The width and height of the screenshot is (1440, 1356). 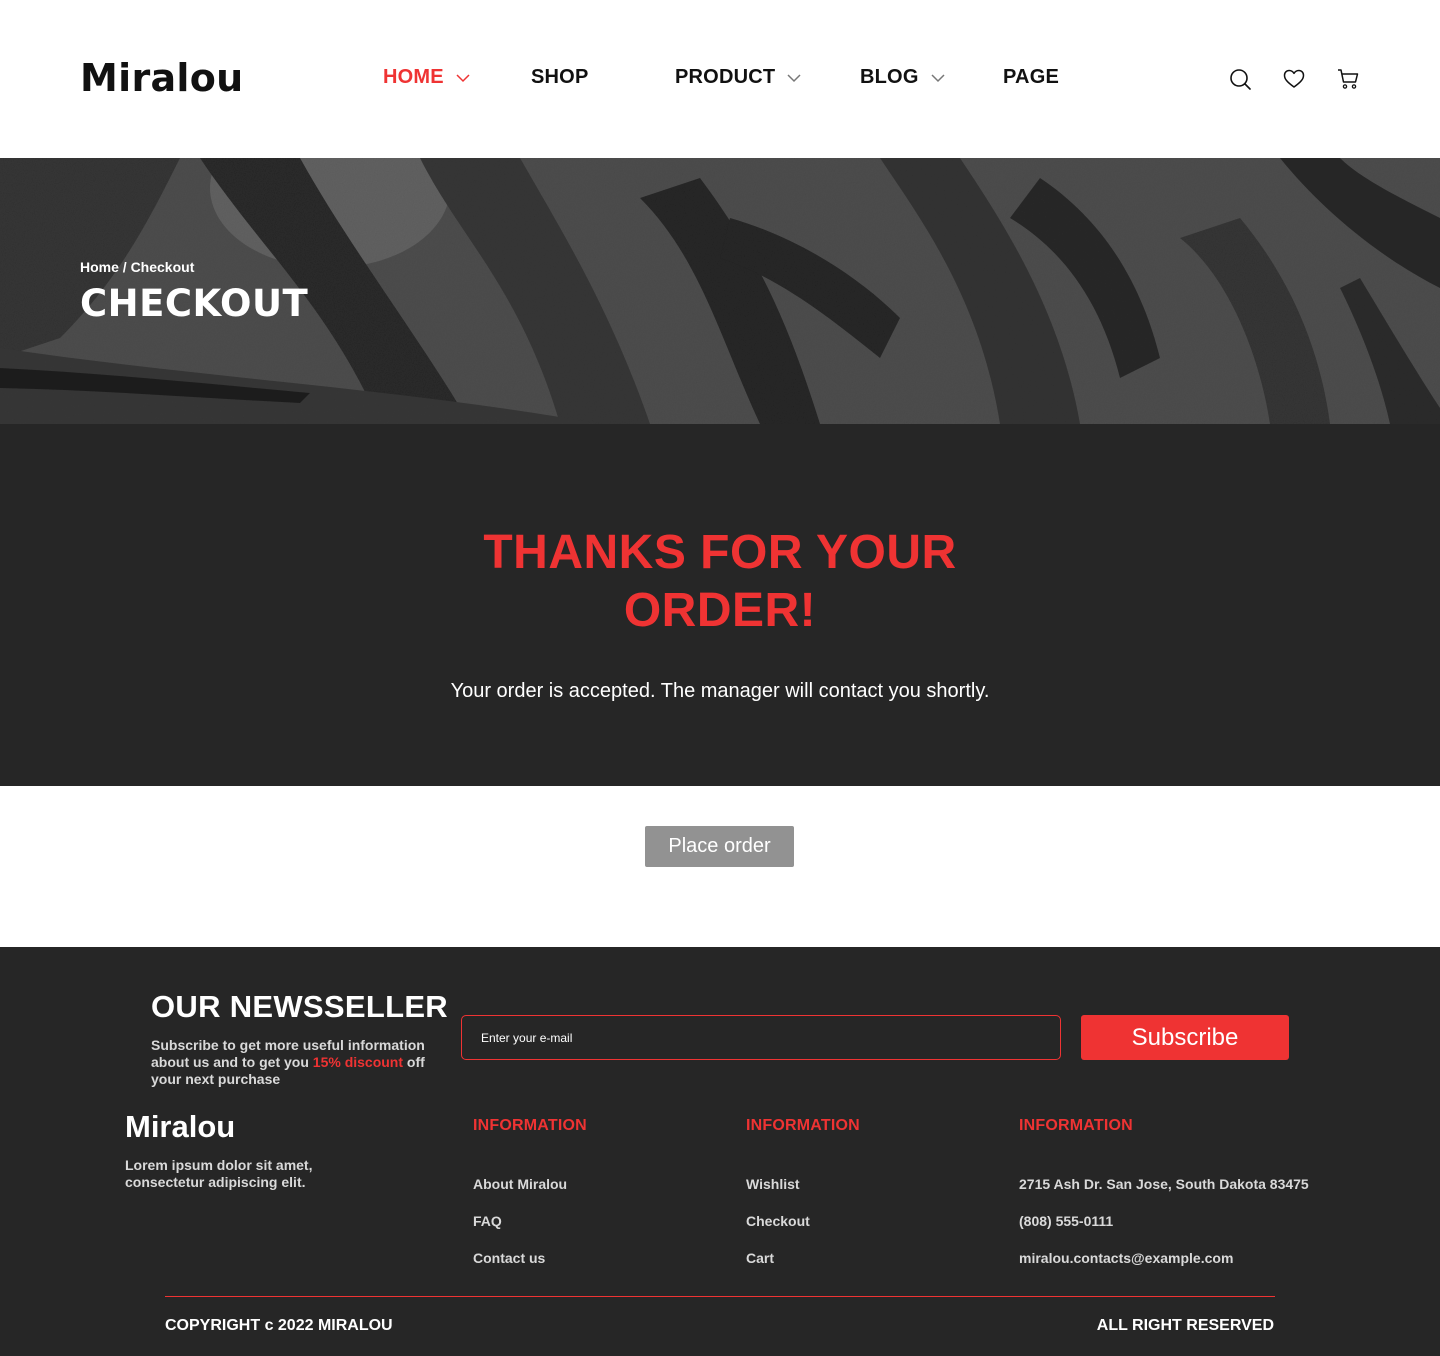 What do you see at coordinates (487, 1221) in the screenshot?
I see `footer-link-faq: FAQ` at bounding box center [487, 1221].